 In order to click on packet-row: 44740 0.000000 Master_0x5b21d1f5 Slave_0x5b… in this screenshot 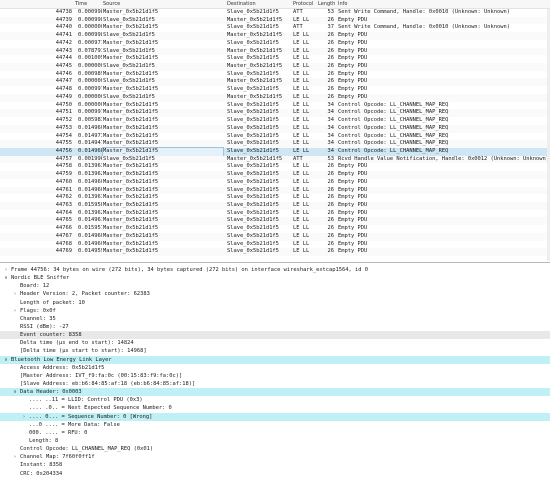, I will do `click(275, 28)`.